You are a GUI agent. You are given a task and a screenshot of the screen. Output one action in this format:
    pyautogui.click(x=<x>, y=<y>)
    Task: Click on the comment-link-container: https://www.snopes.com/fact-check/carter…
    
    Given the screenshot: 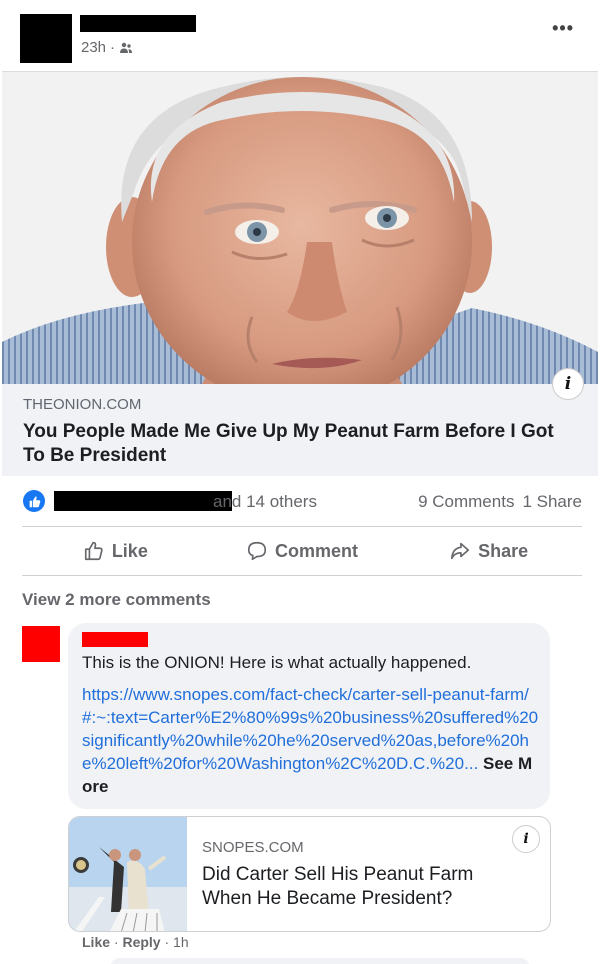 What is the action you would take?
    pyautogui.click(x=312, y=740)
    